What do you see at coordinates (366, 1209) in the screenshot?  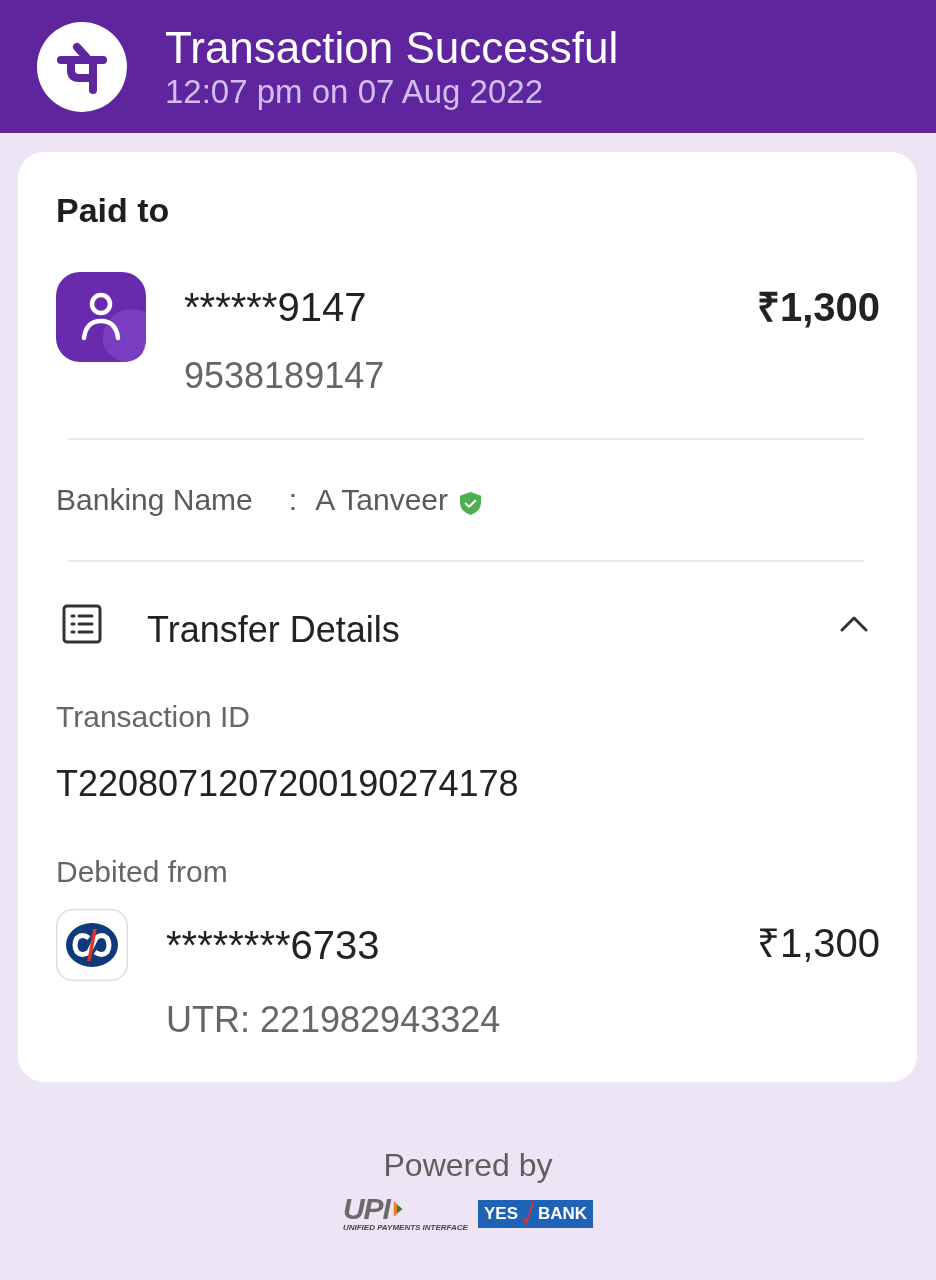 I see `upi-logo-text: UPI` at bounding box center [366, 1209].